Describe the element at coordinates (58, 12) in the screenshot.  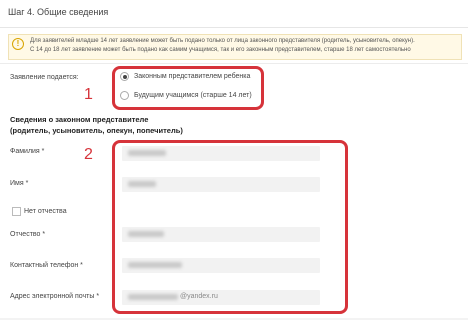
I see `step-title: Шаг 4. Общие сведения` at that location.